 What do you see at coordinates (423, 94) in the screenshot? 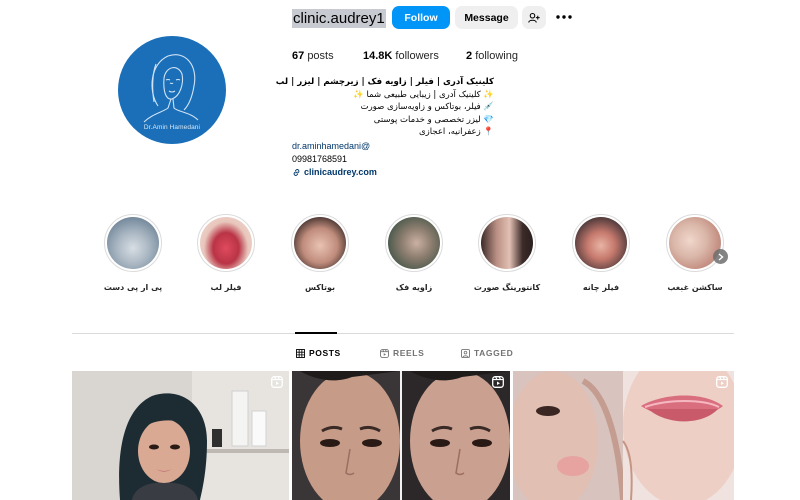
I see `bio-line: ✨ کلینیک آدری | زیبایی طبیعی شما ✨` at bounding box center [423, 94].